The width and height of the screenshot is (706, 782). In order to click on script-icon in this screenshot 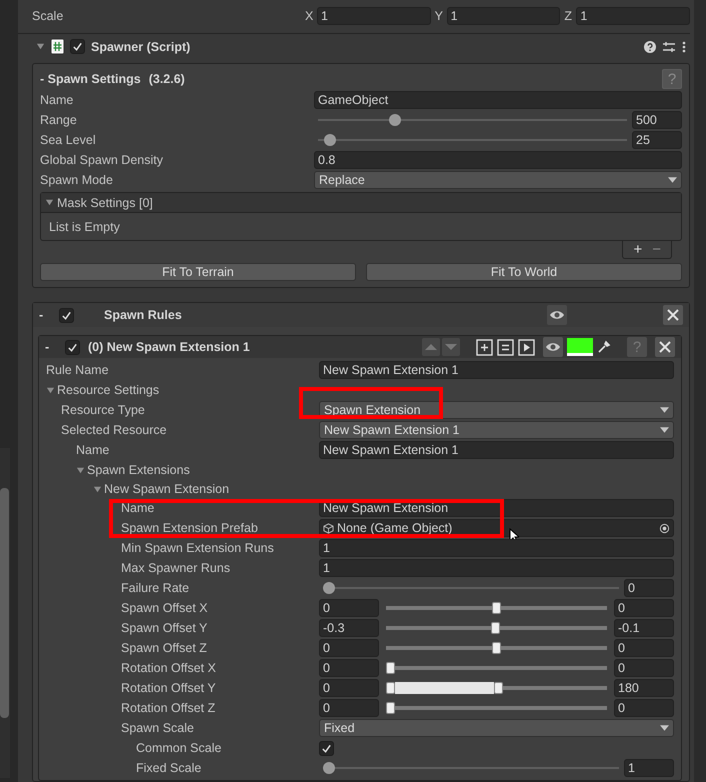, I will do `click(57, 46)`.